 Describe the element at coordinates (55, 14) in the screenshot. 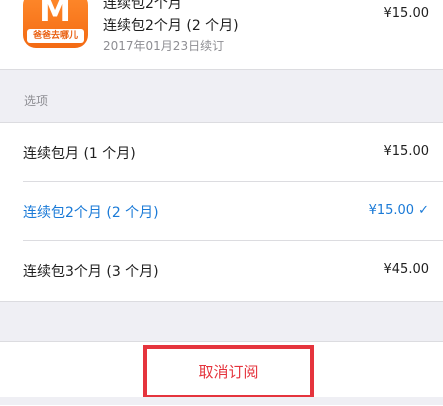

I see `app-icon-letter: M` at that location.